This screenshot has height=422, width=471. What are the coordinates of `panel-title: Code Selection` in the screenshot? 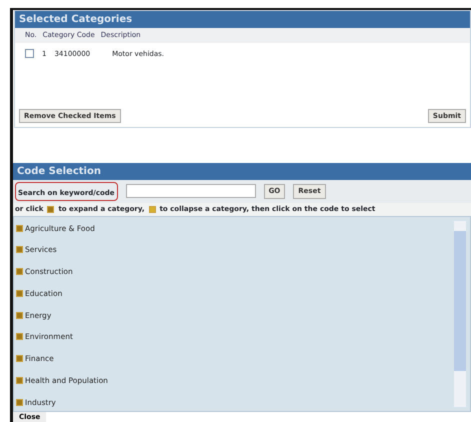 It's located at (242, 171).